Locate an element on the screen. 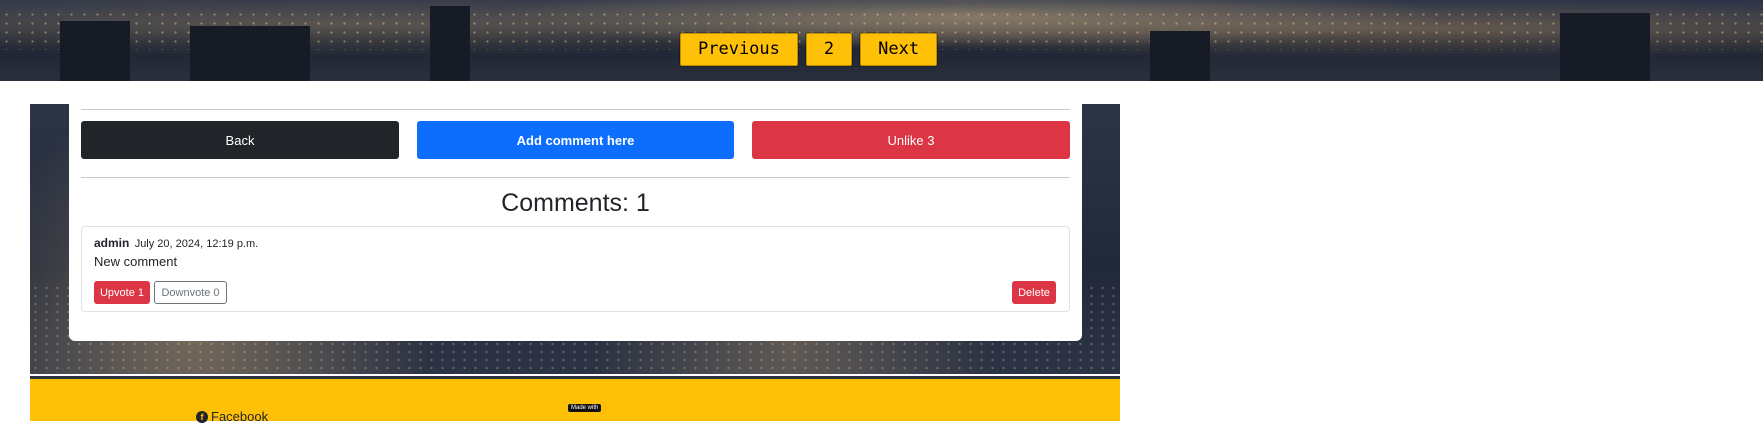 This screenshot has height=424, width=1763. comment-author: admin is located at coordinates (112, 243).